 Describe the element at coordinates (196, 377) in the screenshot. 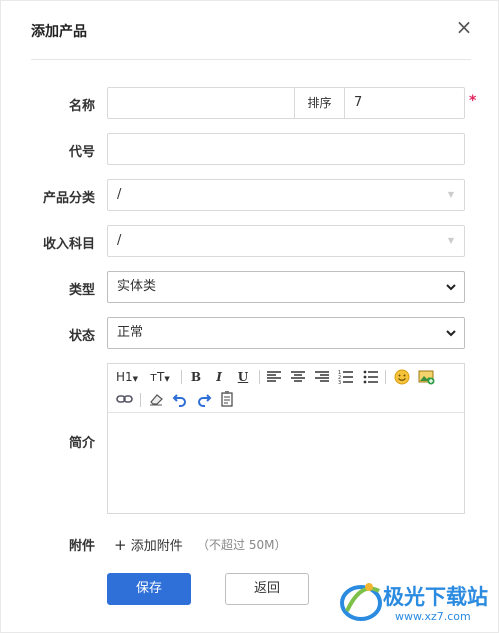

I see `bold-button: B` at that location.